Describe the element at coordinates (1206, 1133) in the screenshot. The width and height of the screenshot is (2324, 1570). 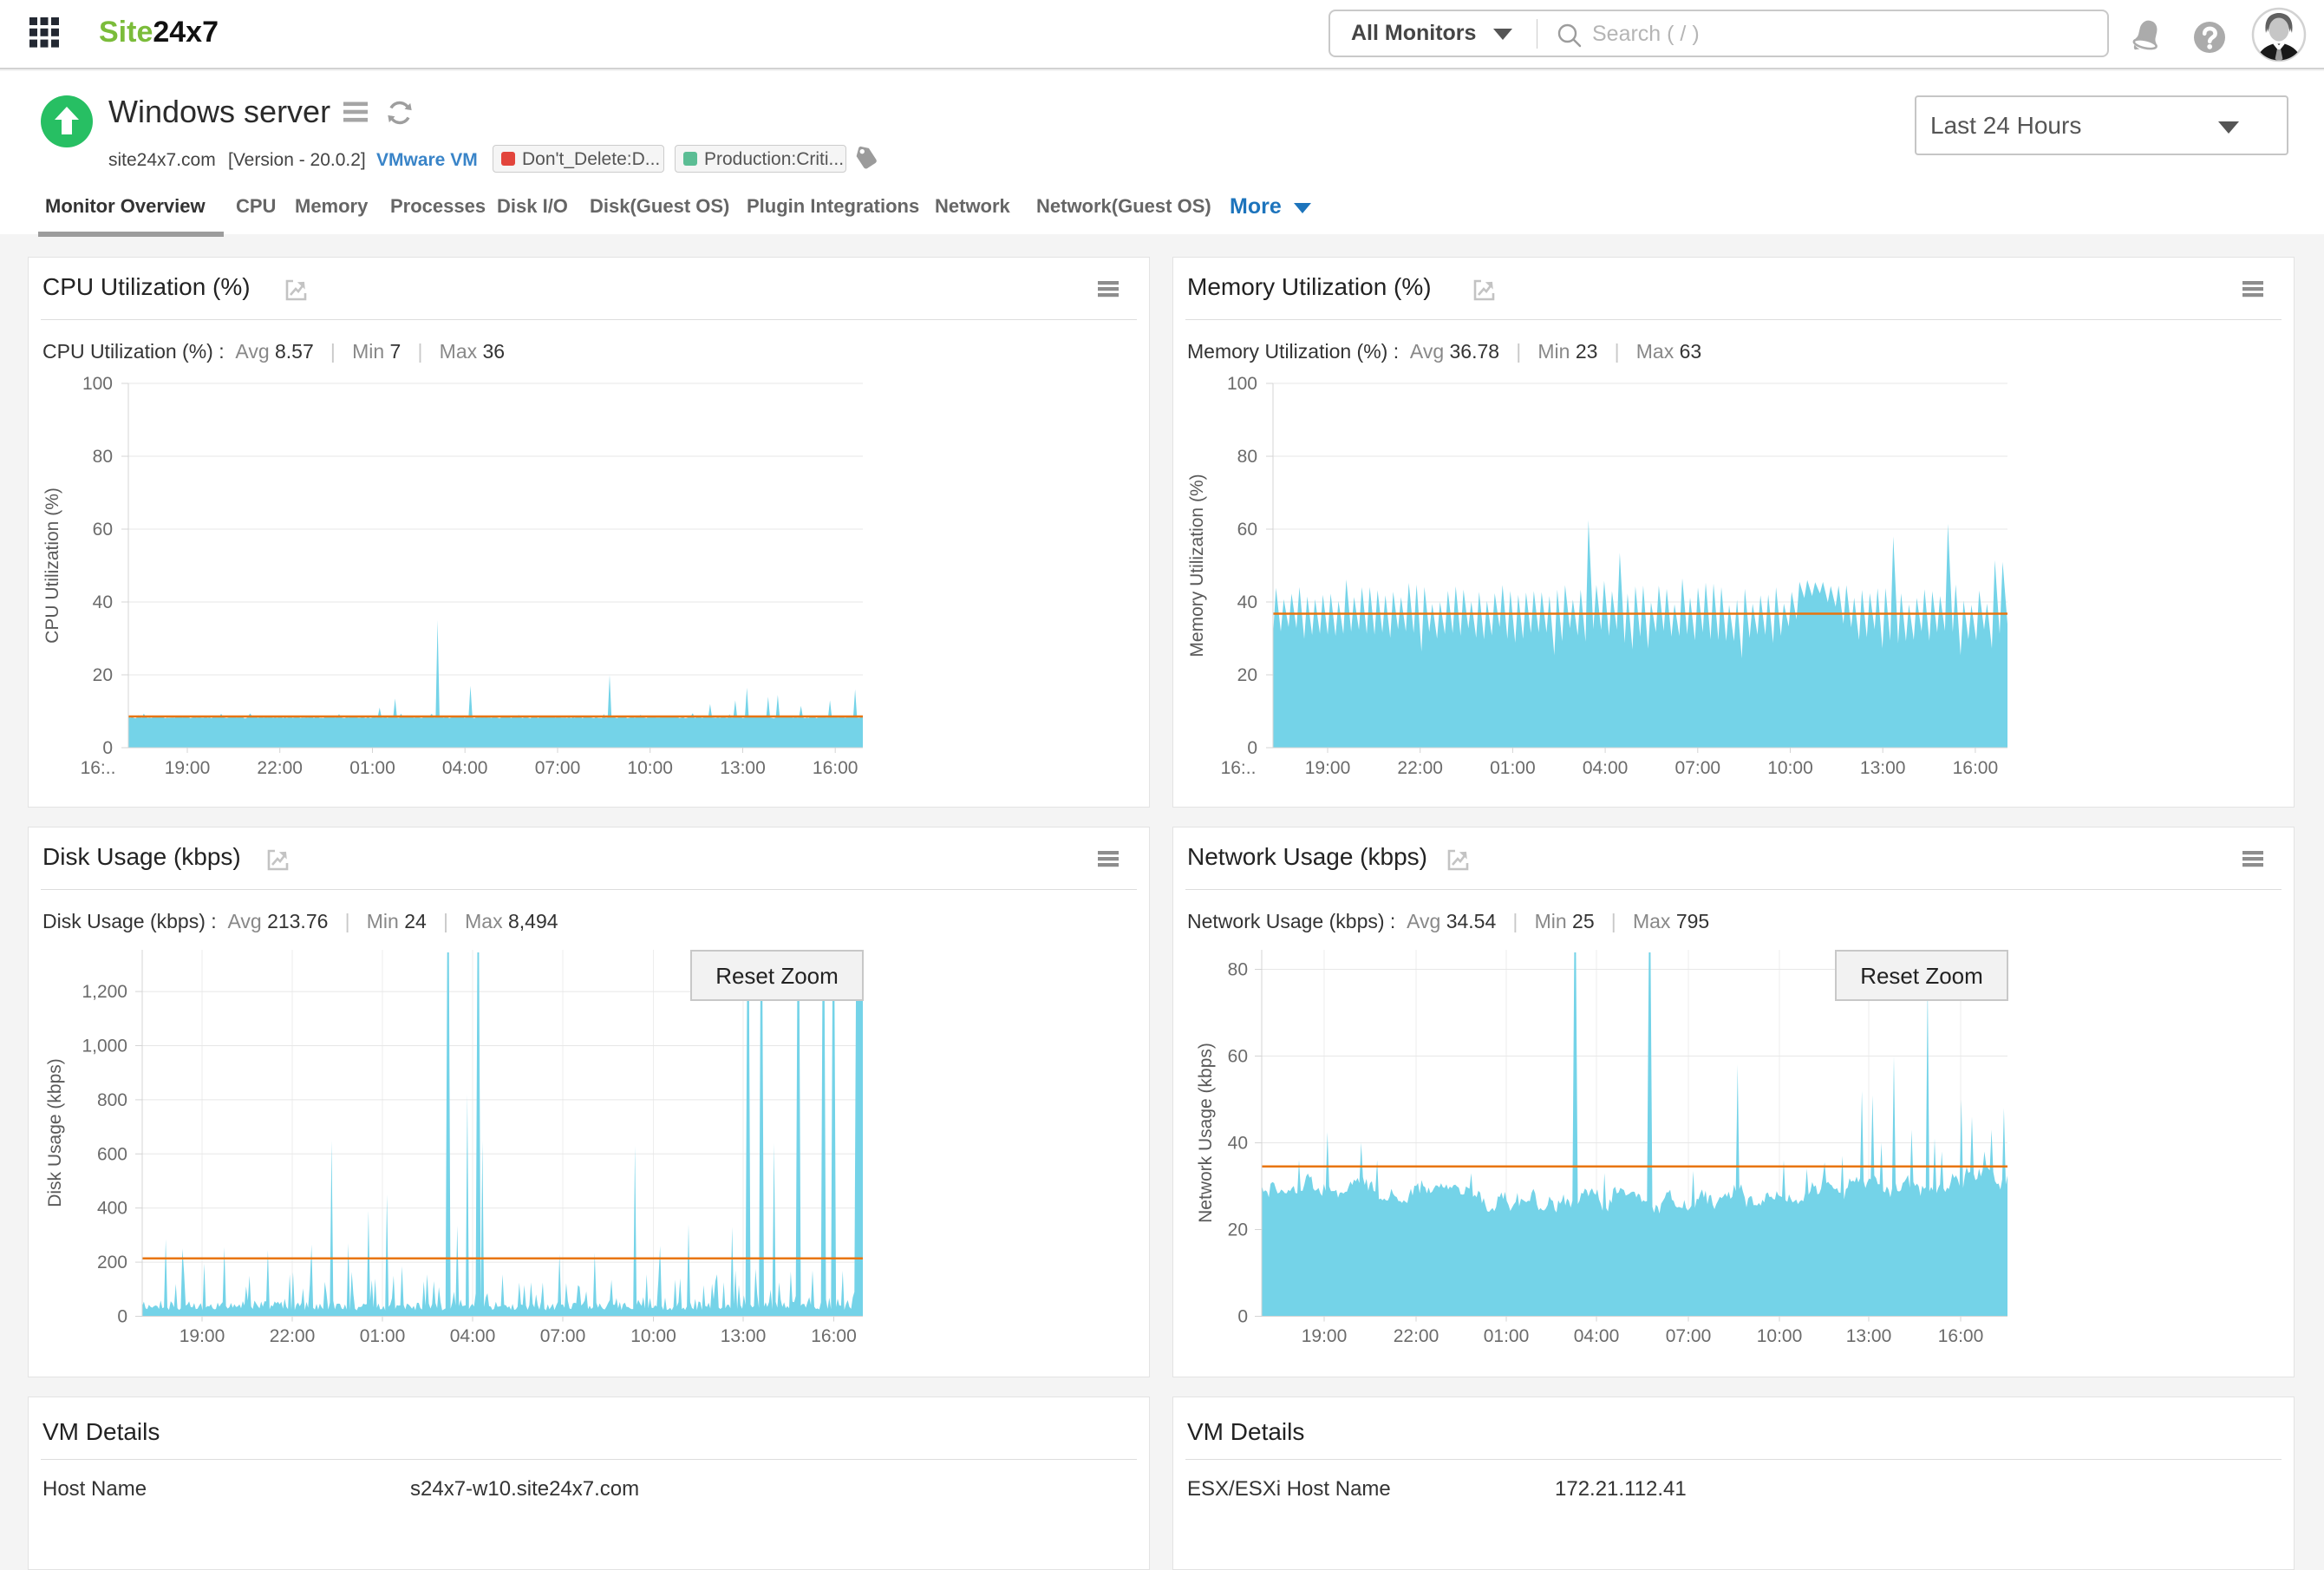
I see `svg-text: Network Usage (kbps)` at that location.